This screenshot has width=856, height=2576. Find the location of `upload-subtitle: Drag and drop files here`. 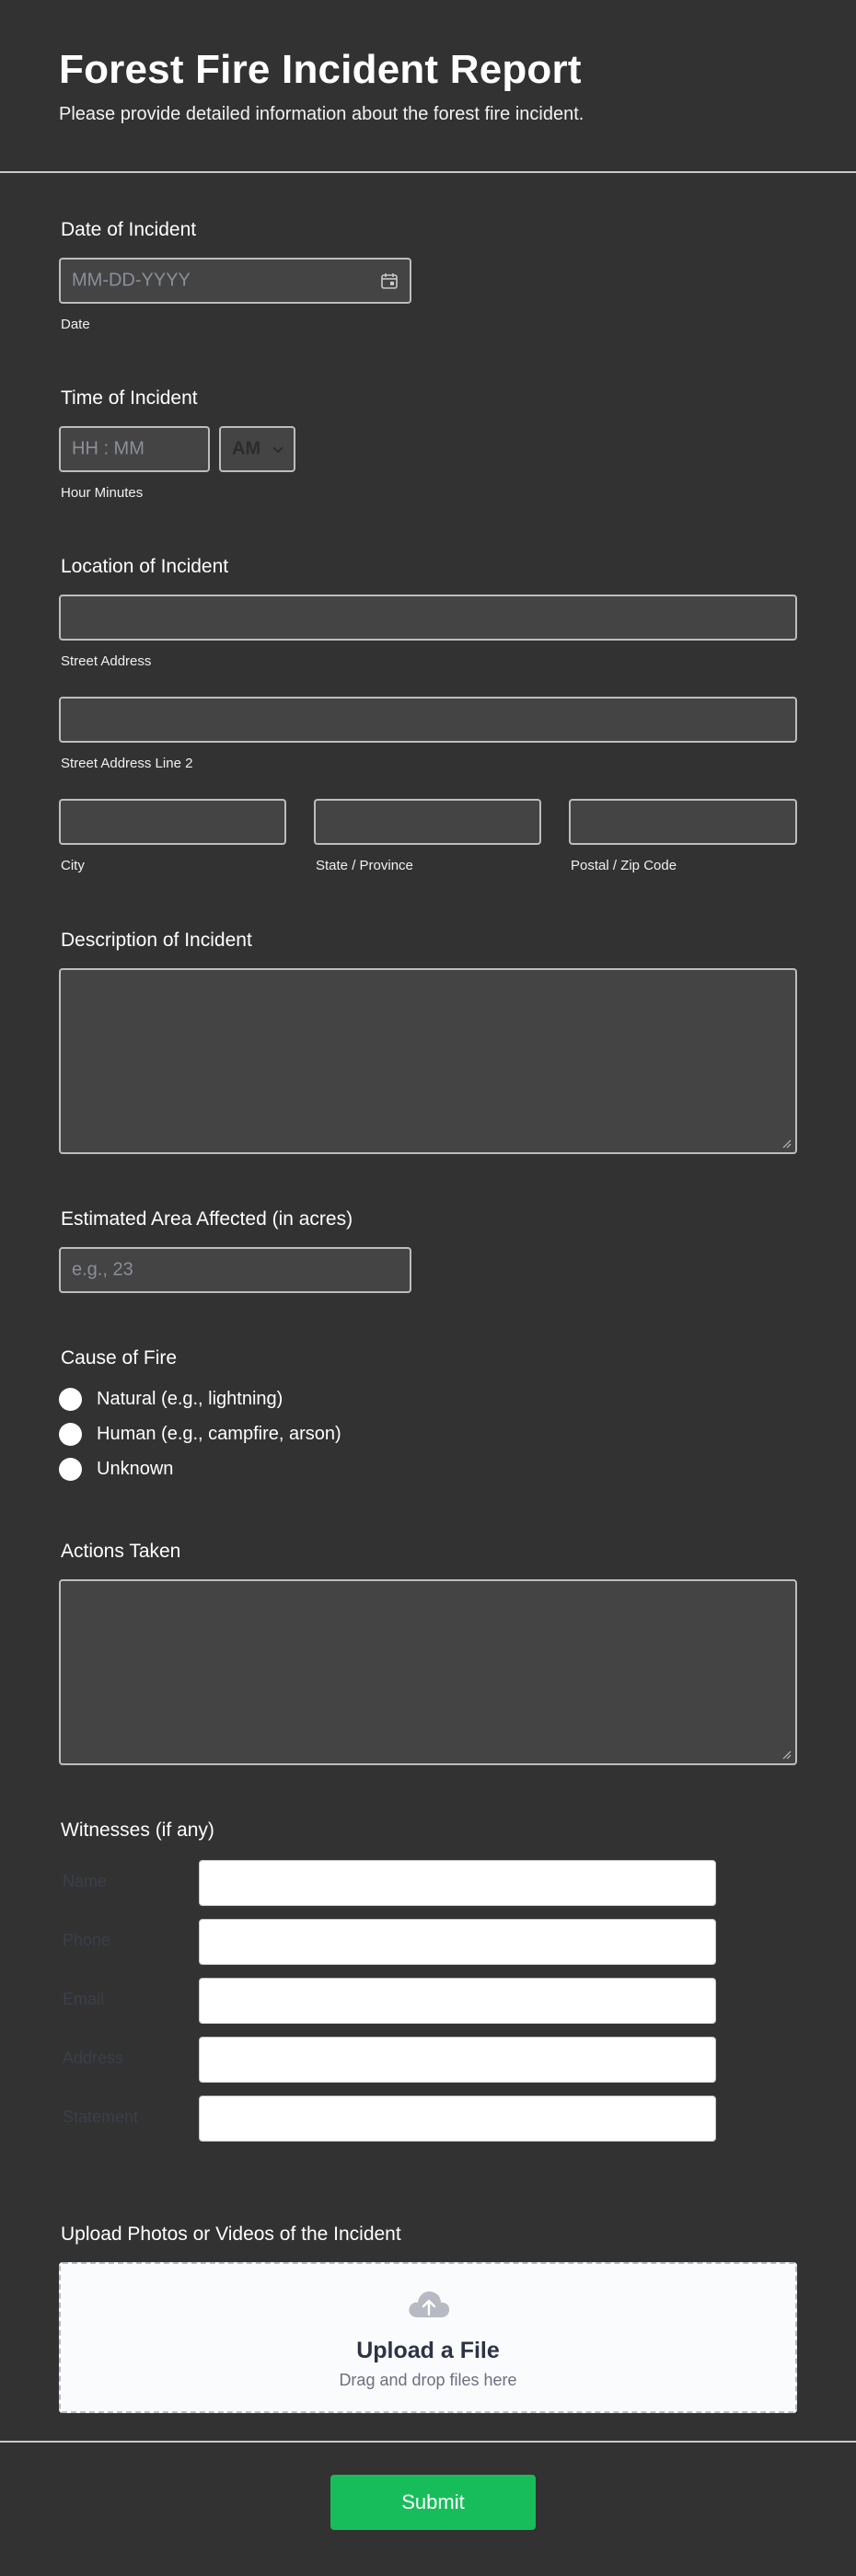

upload-subtitle: Drag and drop files here is located at coordinates (428, 2380).